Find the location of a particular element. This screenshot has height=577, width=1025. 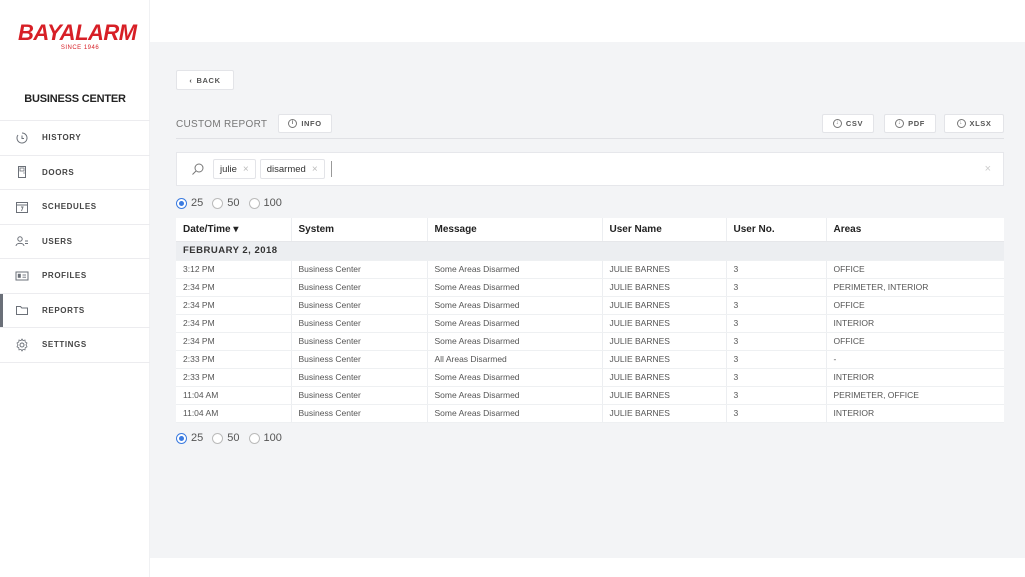

divider is located at coordinates (590, 138).